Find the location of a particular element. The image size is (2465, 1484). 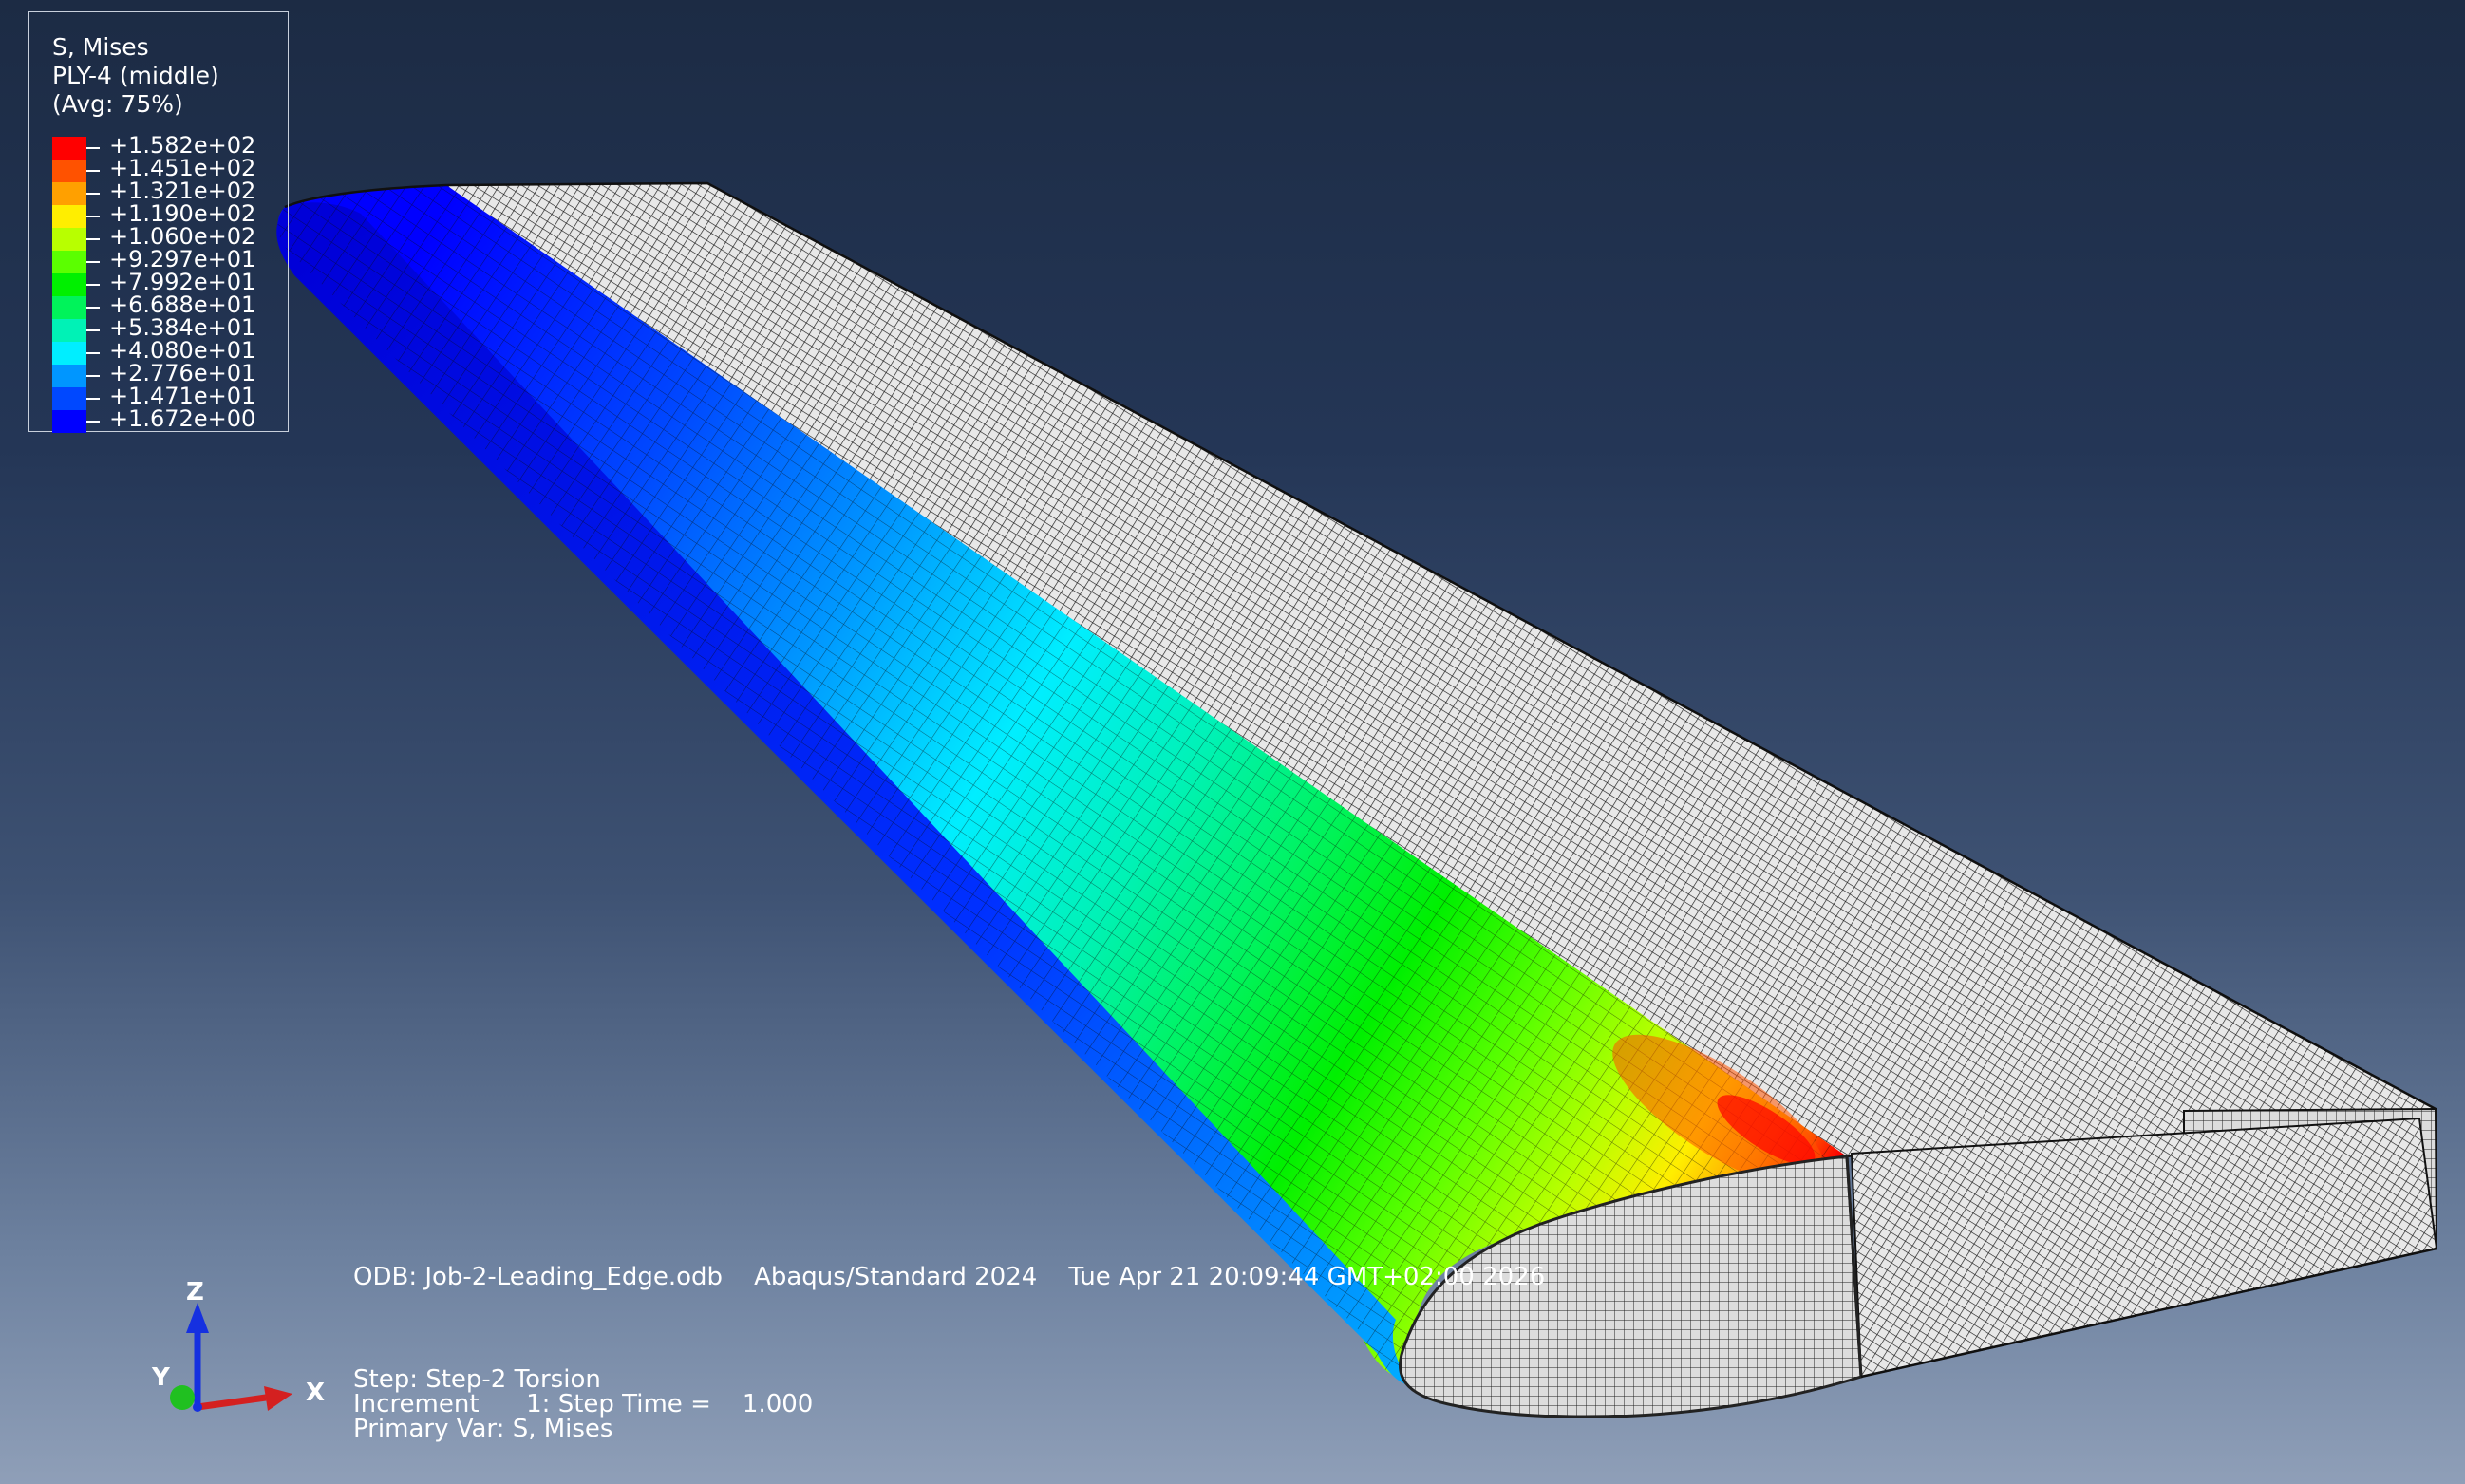

legend-value: +1.672e+00 is located at coordinates (183, 418).